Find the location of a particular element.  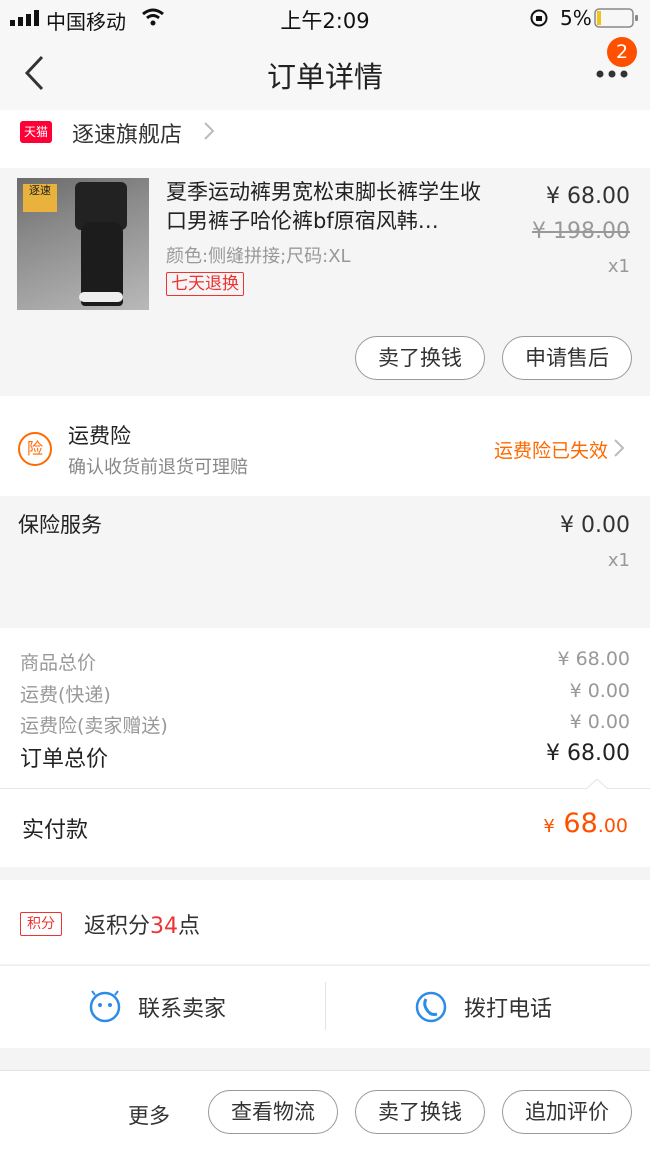

return-policy-tag: 七天退换 is located at coordinates (205, 284).